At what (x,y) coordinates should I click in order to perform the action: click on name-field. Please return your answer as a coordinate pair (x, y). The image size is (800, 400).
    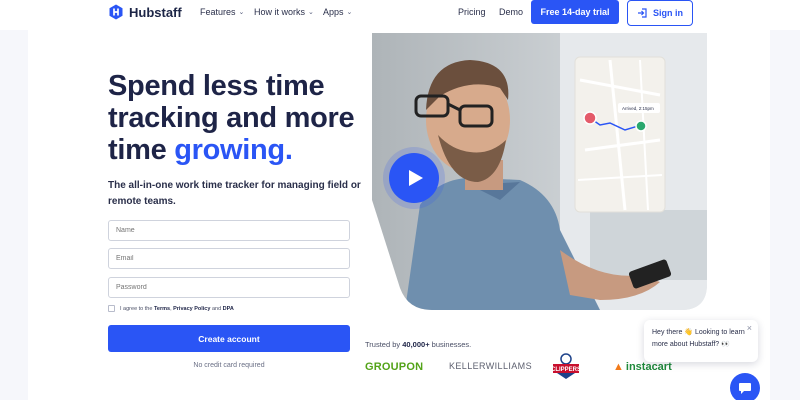
    Looking at the image, I should click on (229, 230).